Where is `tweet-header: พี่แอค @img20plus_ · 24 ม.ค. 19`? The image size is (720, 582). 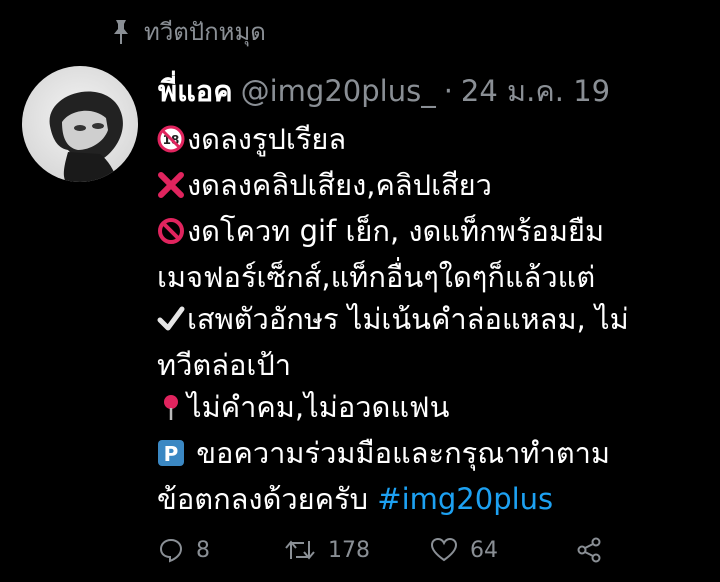 tweet-header: พี่แอค @img20plus_ · 24 ม.ค. 19 is located at coordinates (384, 91).